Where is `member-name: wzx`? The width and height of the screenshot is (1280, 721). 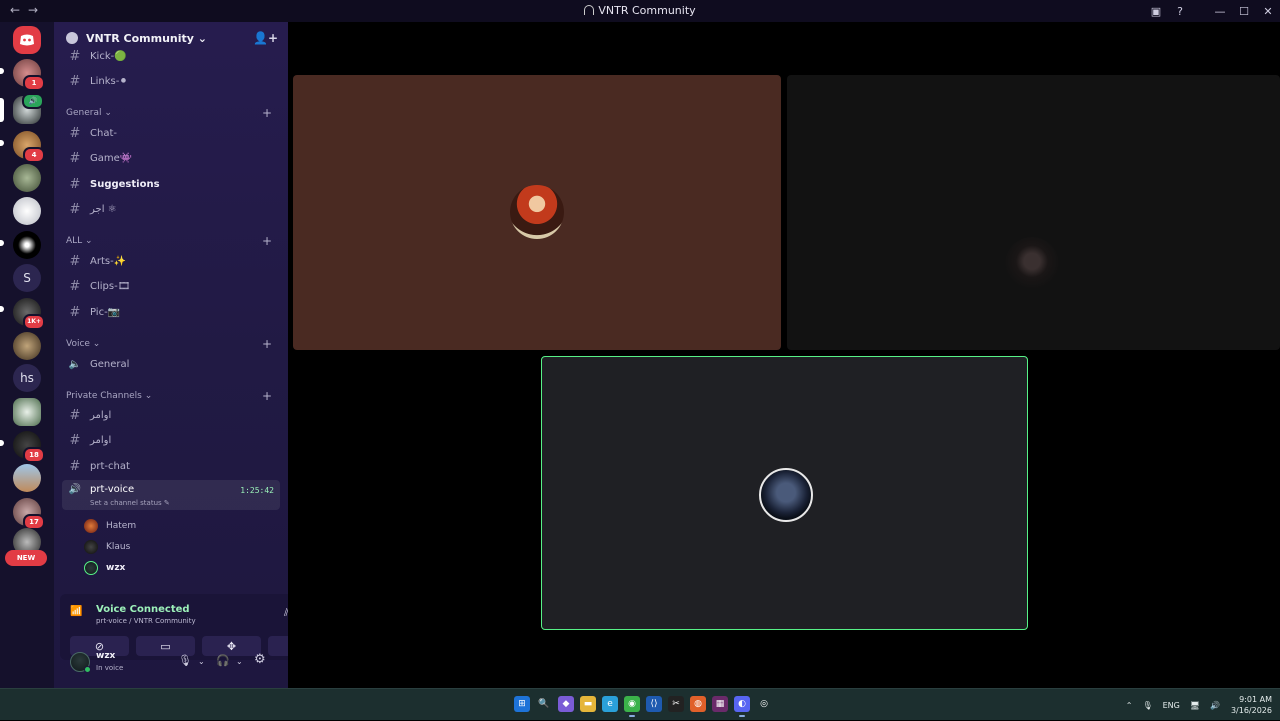
member-name: wzx is located at coordinates (116, 568).